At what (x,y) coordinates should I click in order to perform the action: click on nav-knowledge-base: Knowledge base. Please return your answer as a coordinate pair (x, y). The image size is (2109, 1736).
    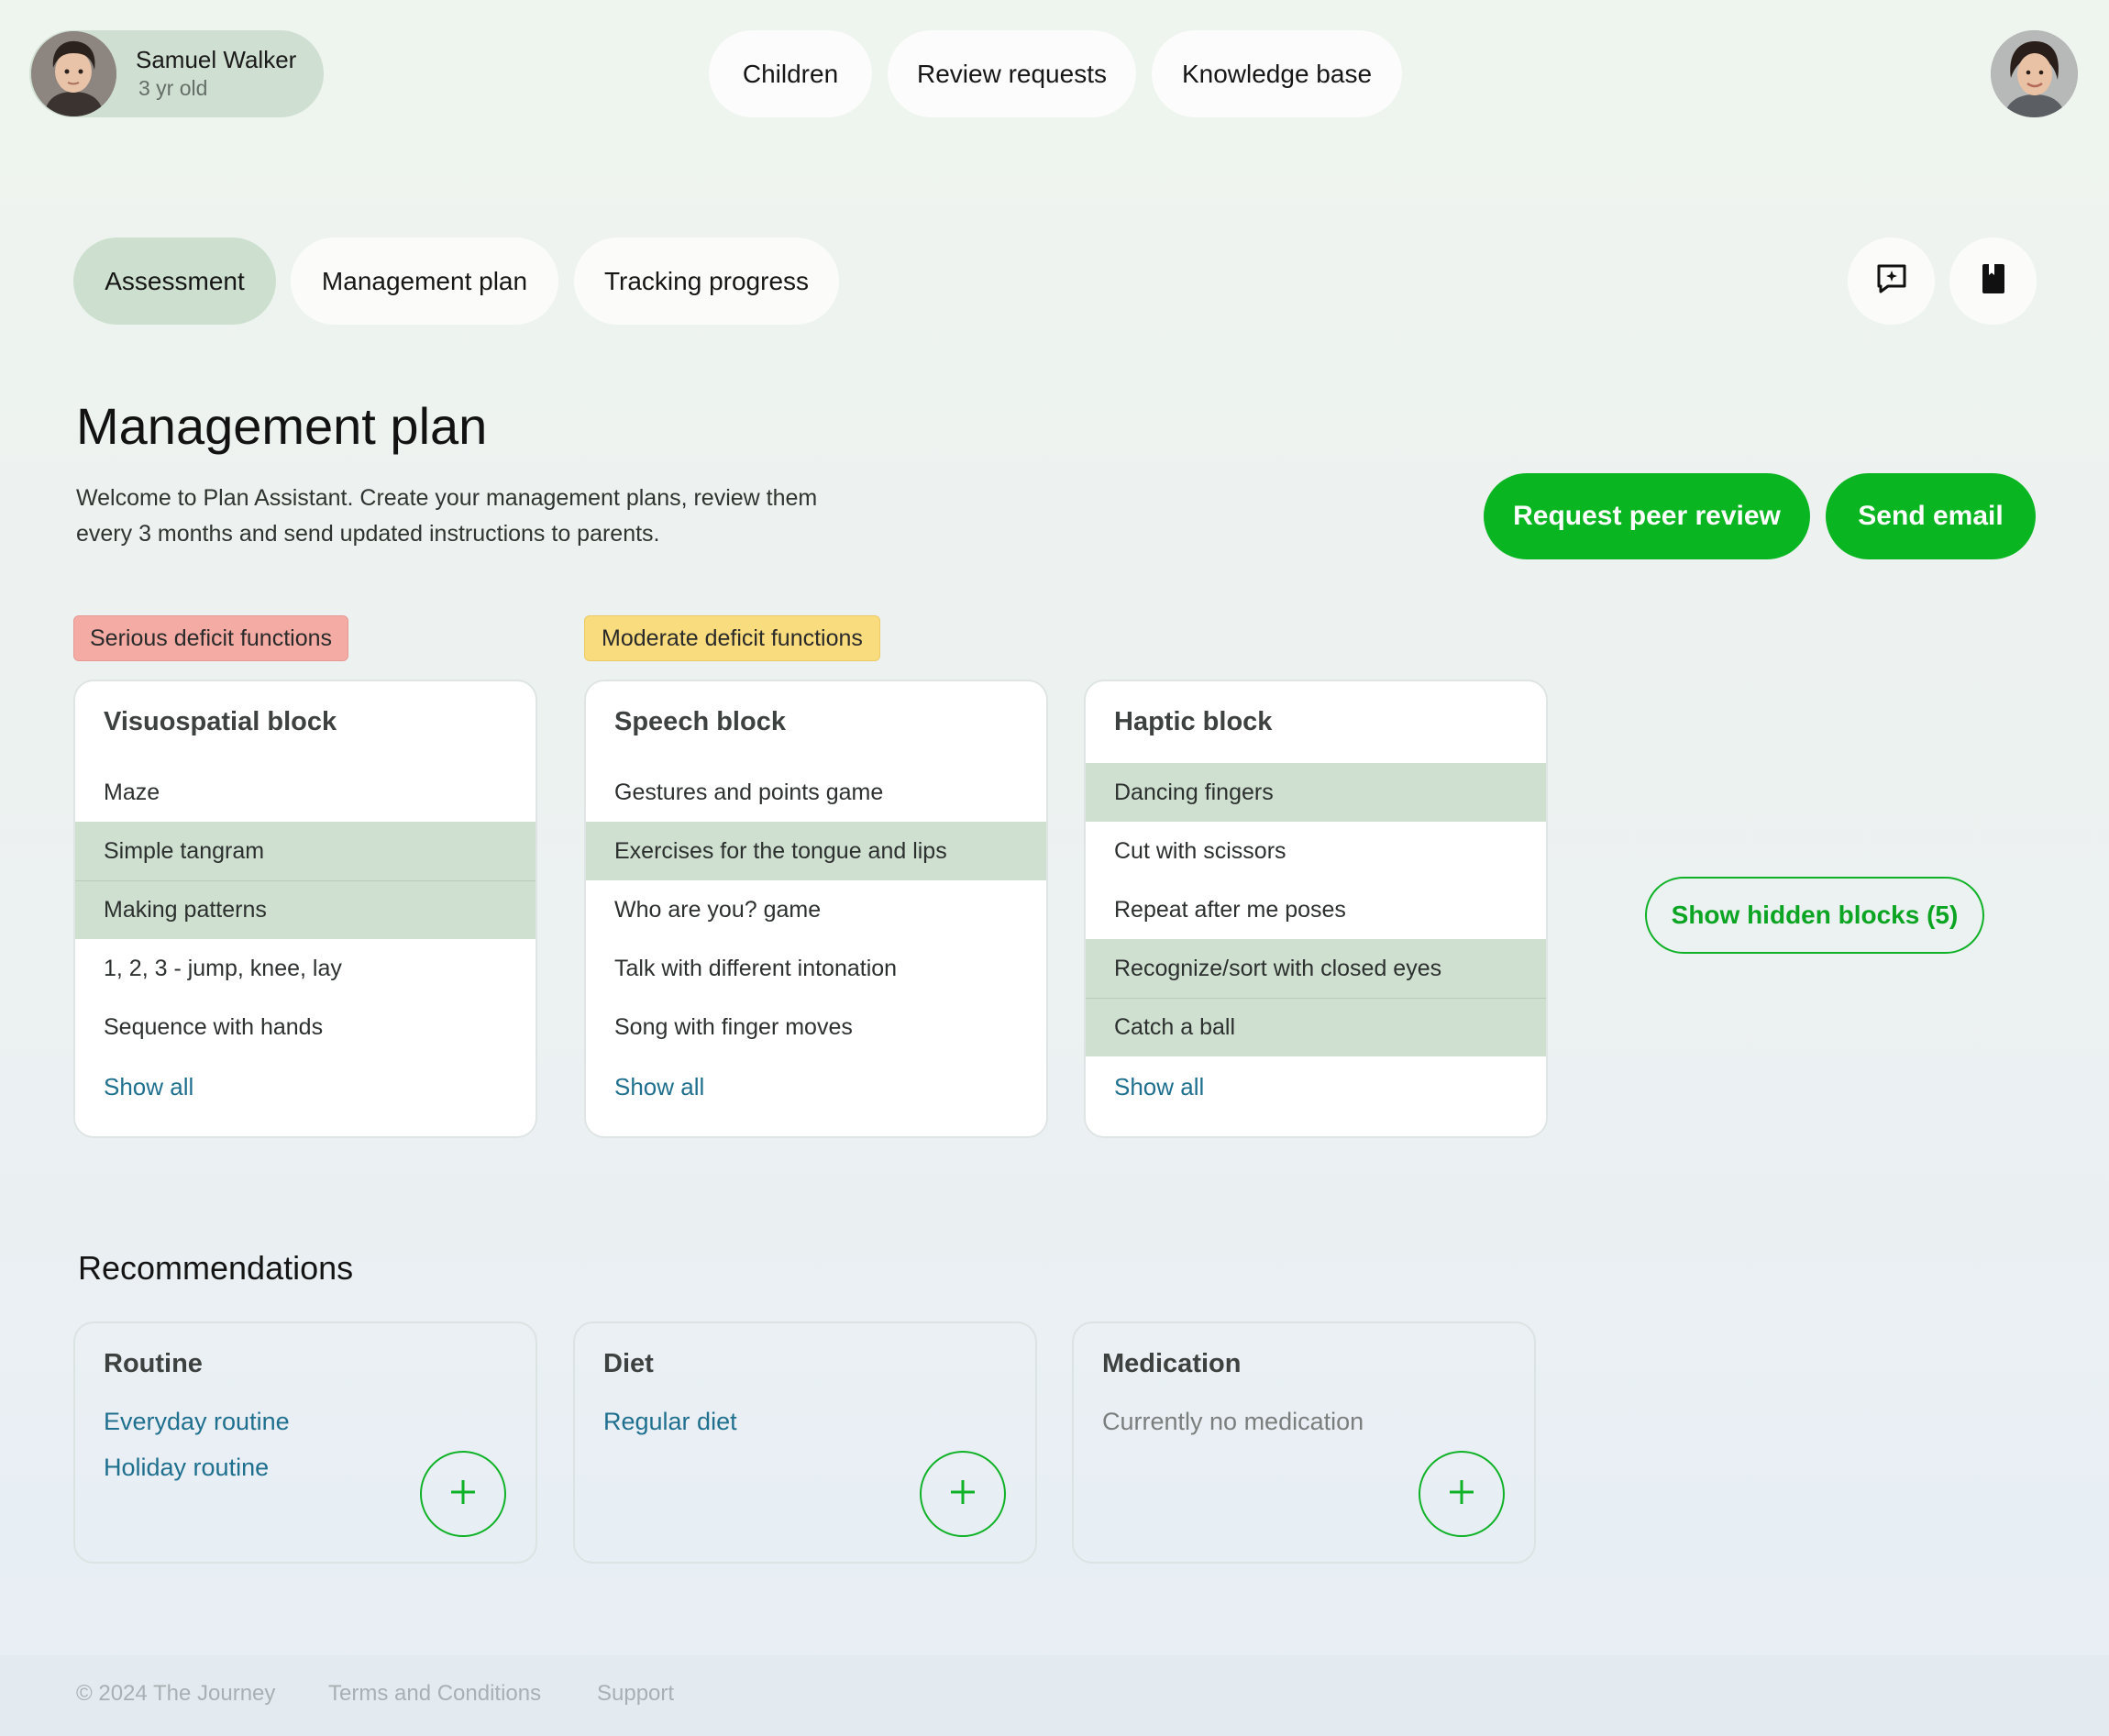
    Looking at the image, I should click on (1277, 73).